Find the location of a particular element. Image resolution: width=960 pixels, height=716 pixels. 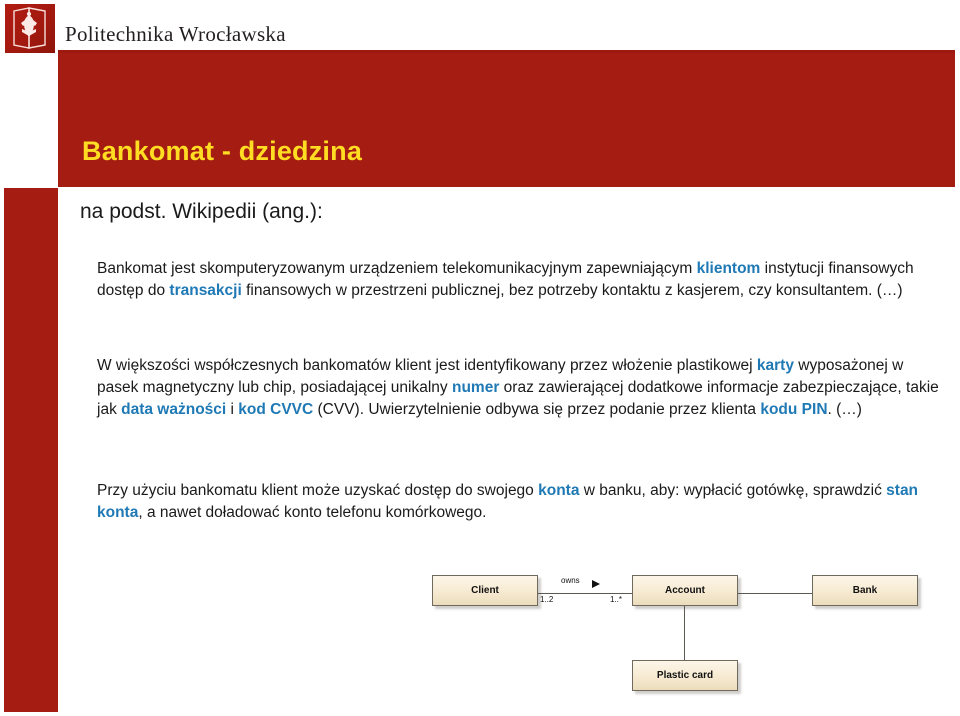

slide-subtitle: na podst. Wikipedii (ang.): is located at coordinates (201, 211).